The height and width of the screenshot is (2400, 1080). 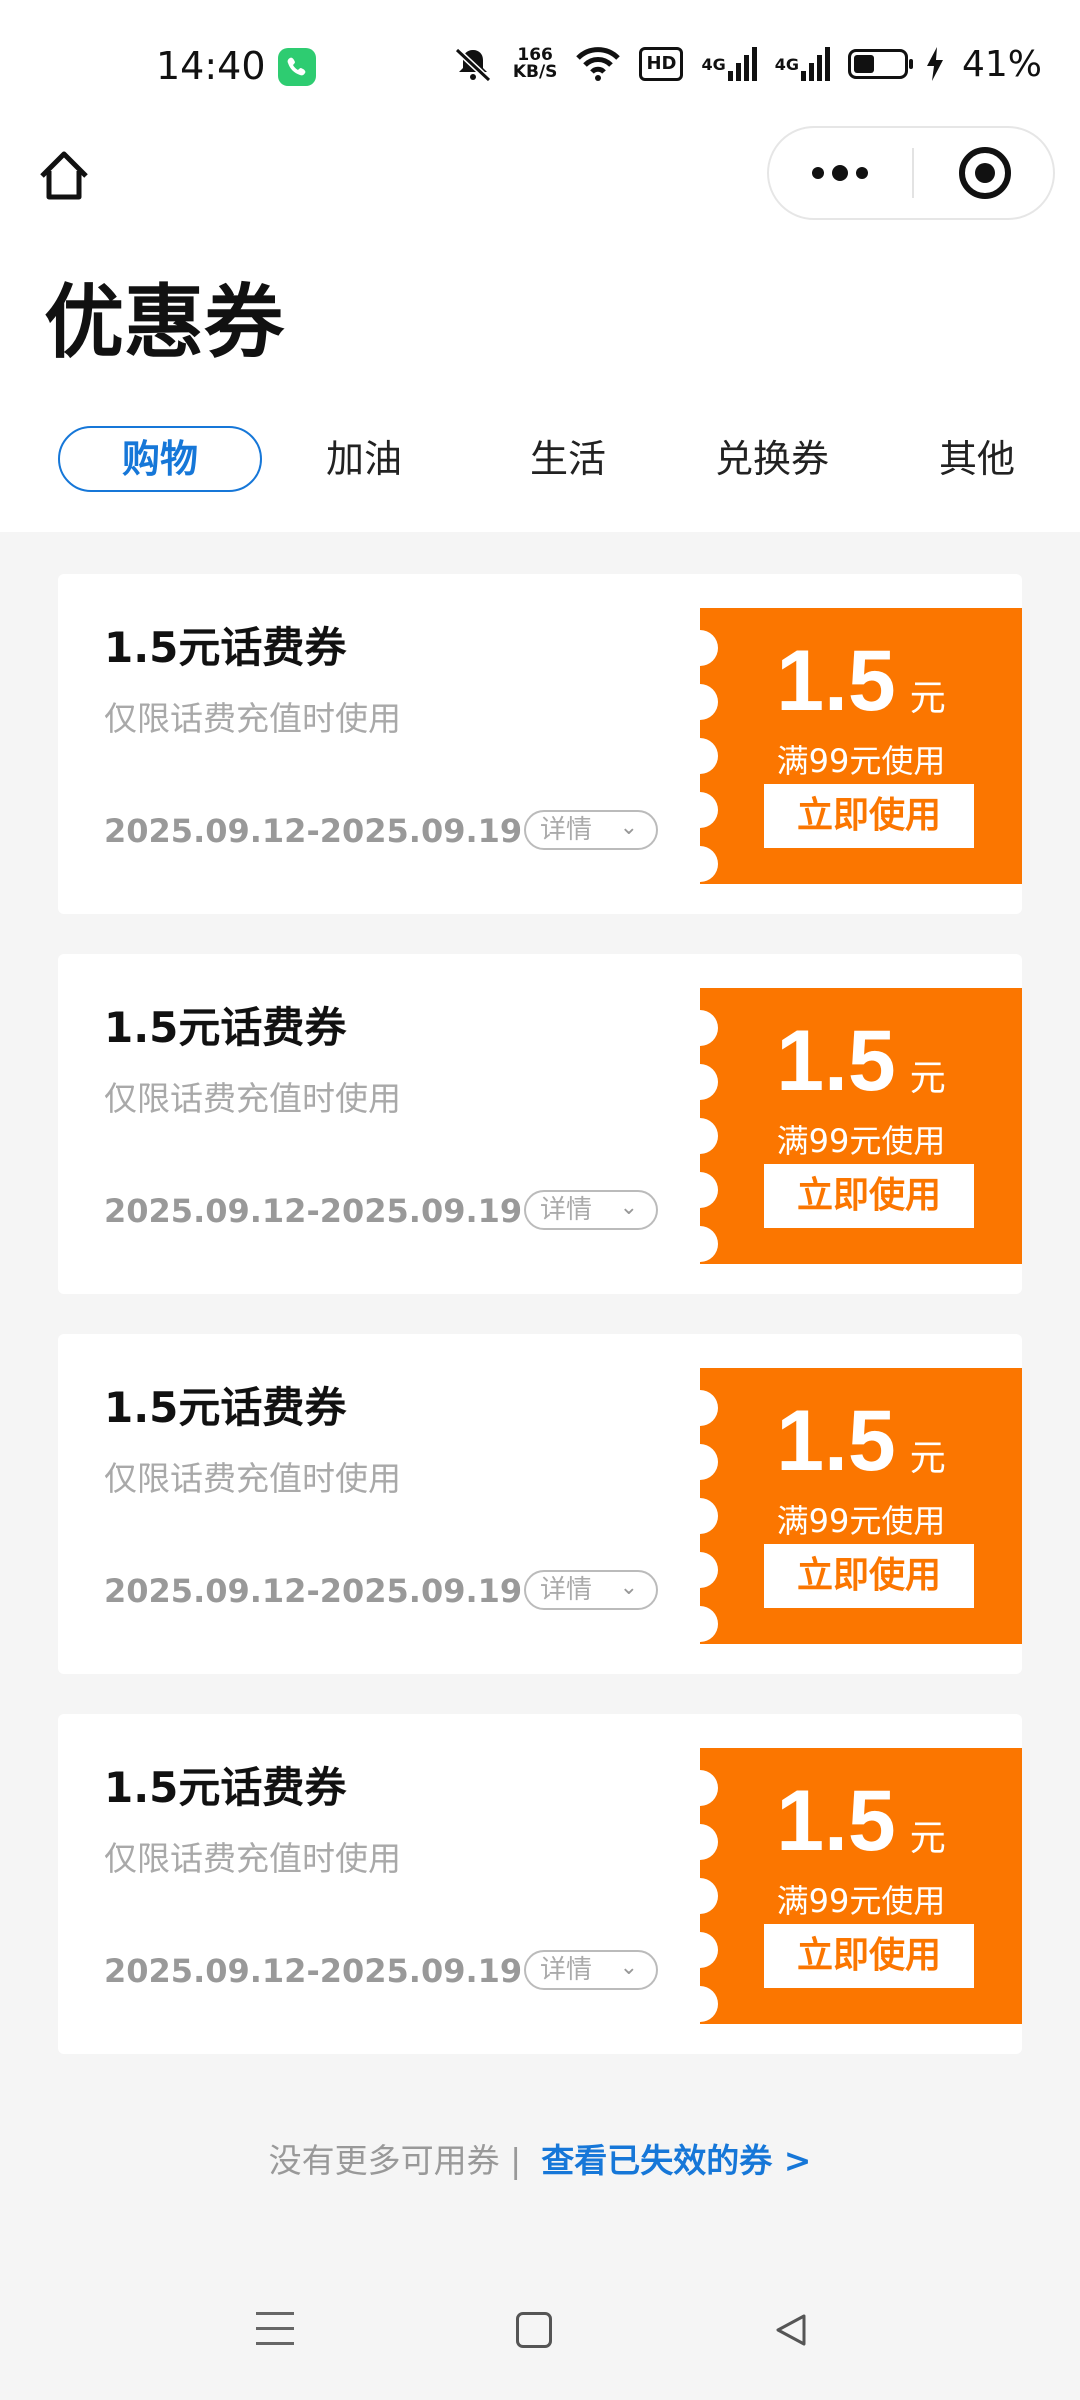 I want to click on home-icon, so click(x=64, y=176).